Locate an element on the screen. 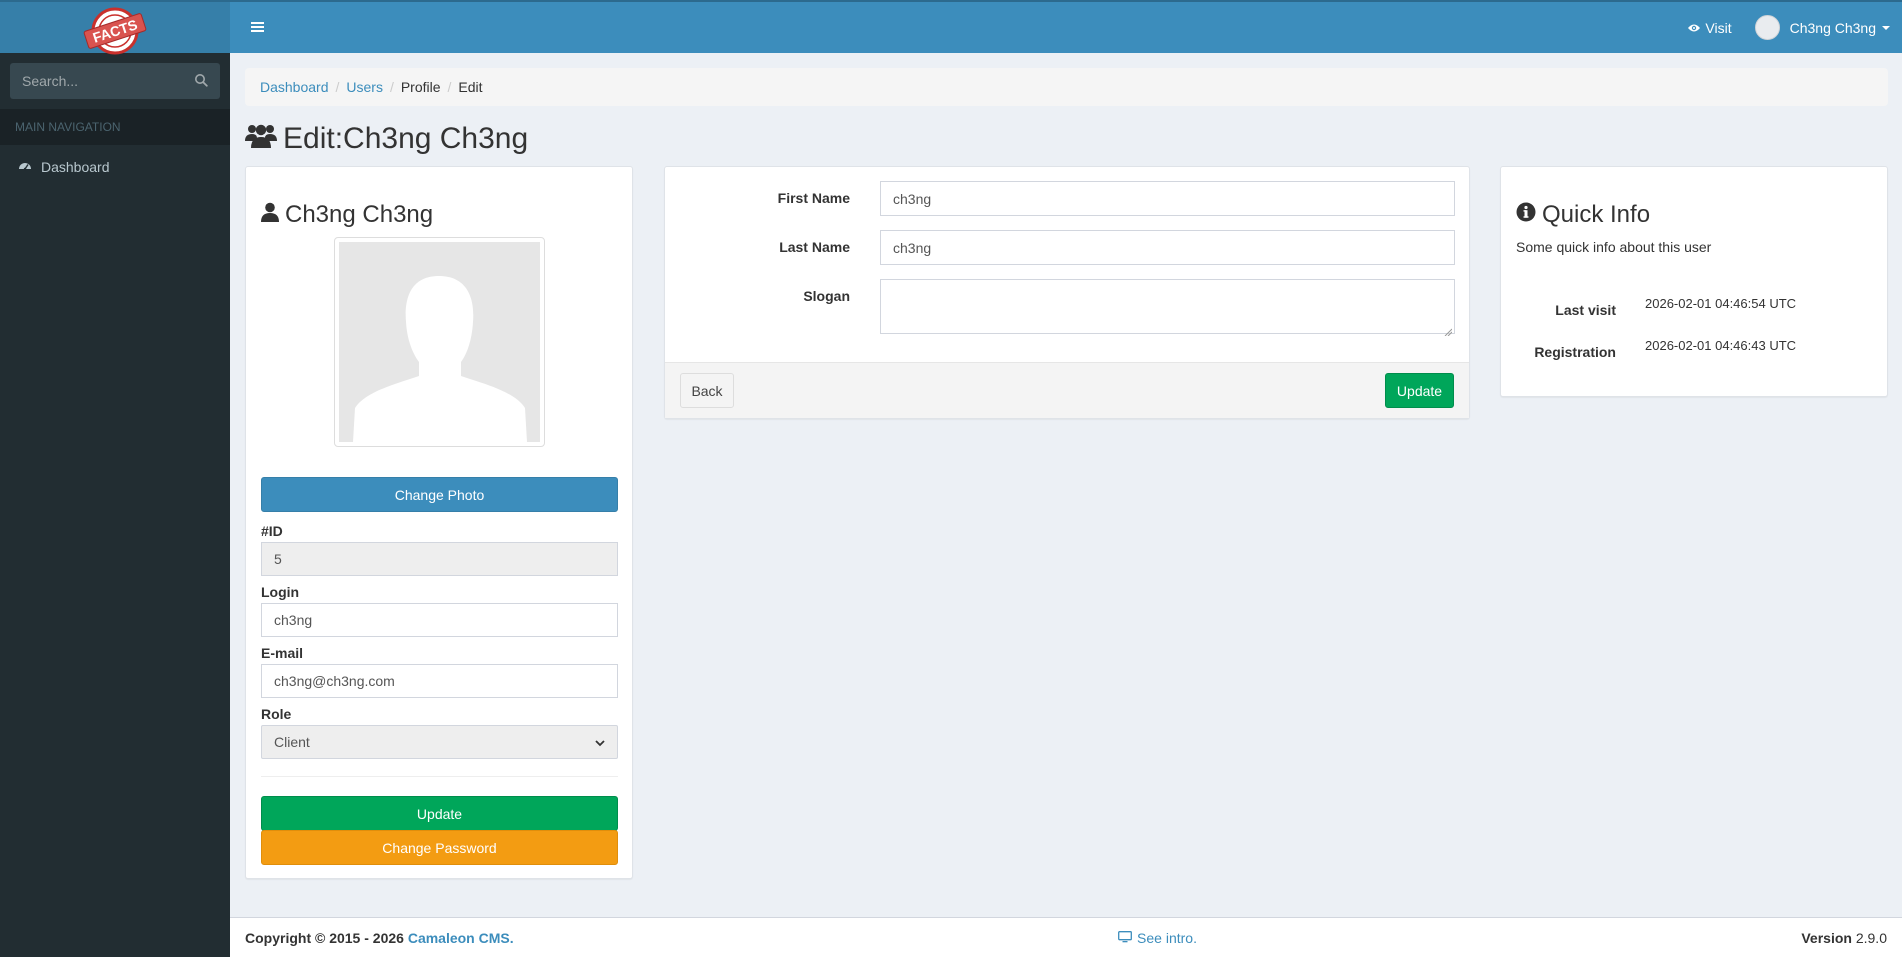  copyright-text: Copyright © 2015 - 2026 is located at coordinates (324, 937).